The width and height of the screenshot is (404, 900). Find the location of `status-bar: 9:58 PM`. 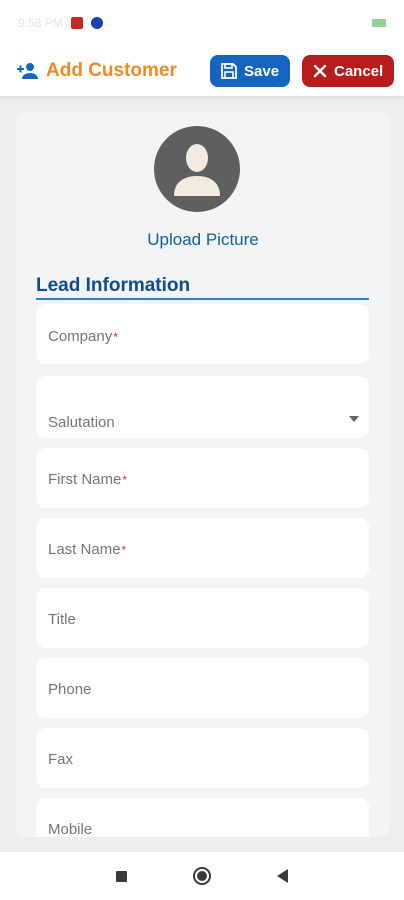

status-bar: 9:58 PM is located at coordinates (202, 23).